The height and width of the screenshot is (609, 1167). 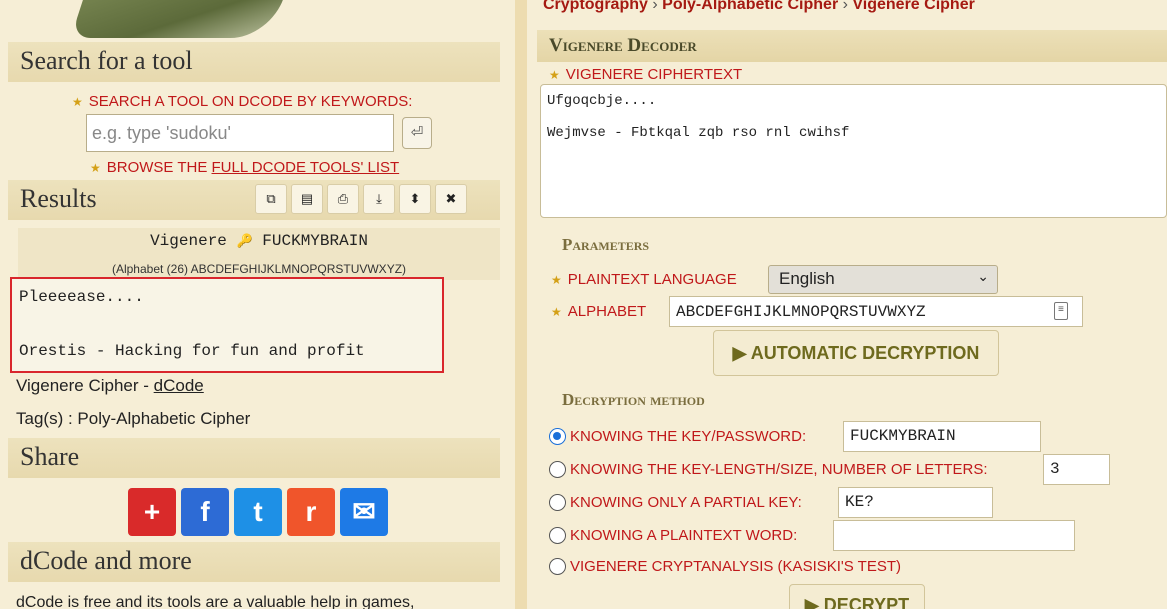 I want to click on enter-icon: ⏎, so click(x=417, y=132).